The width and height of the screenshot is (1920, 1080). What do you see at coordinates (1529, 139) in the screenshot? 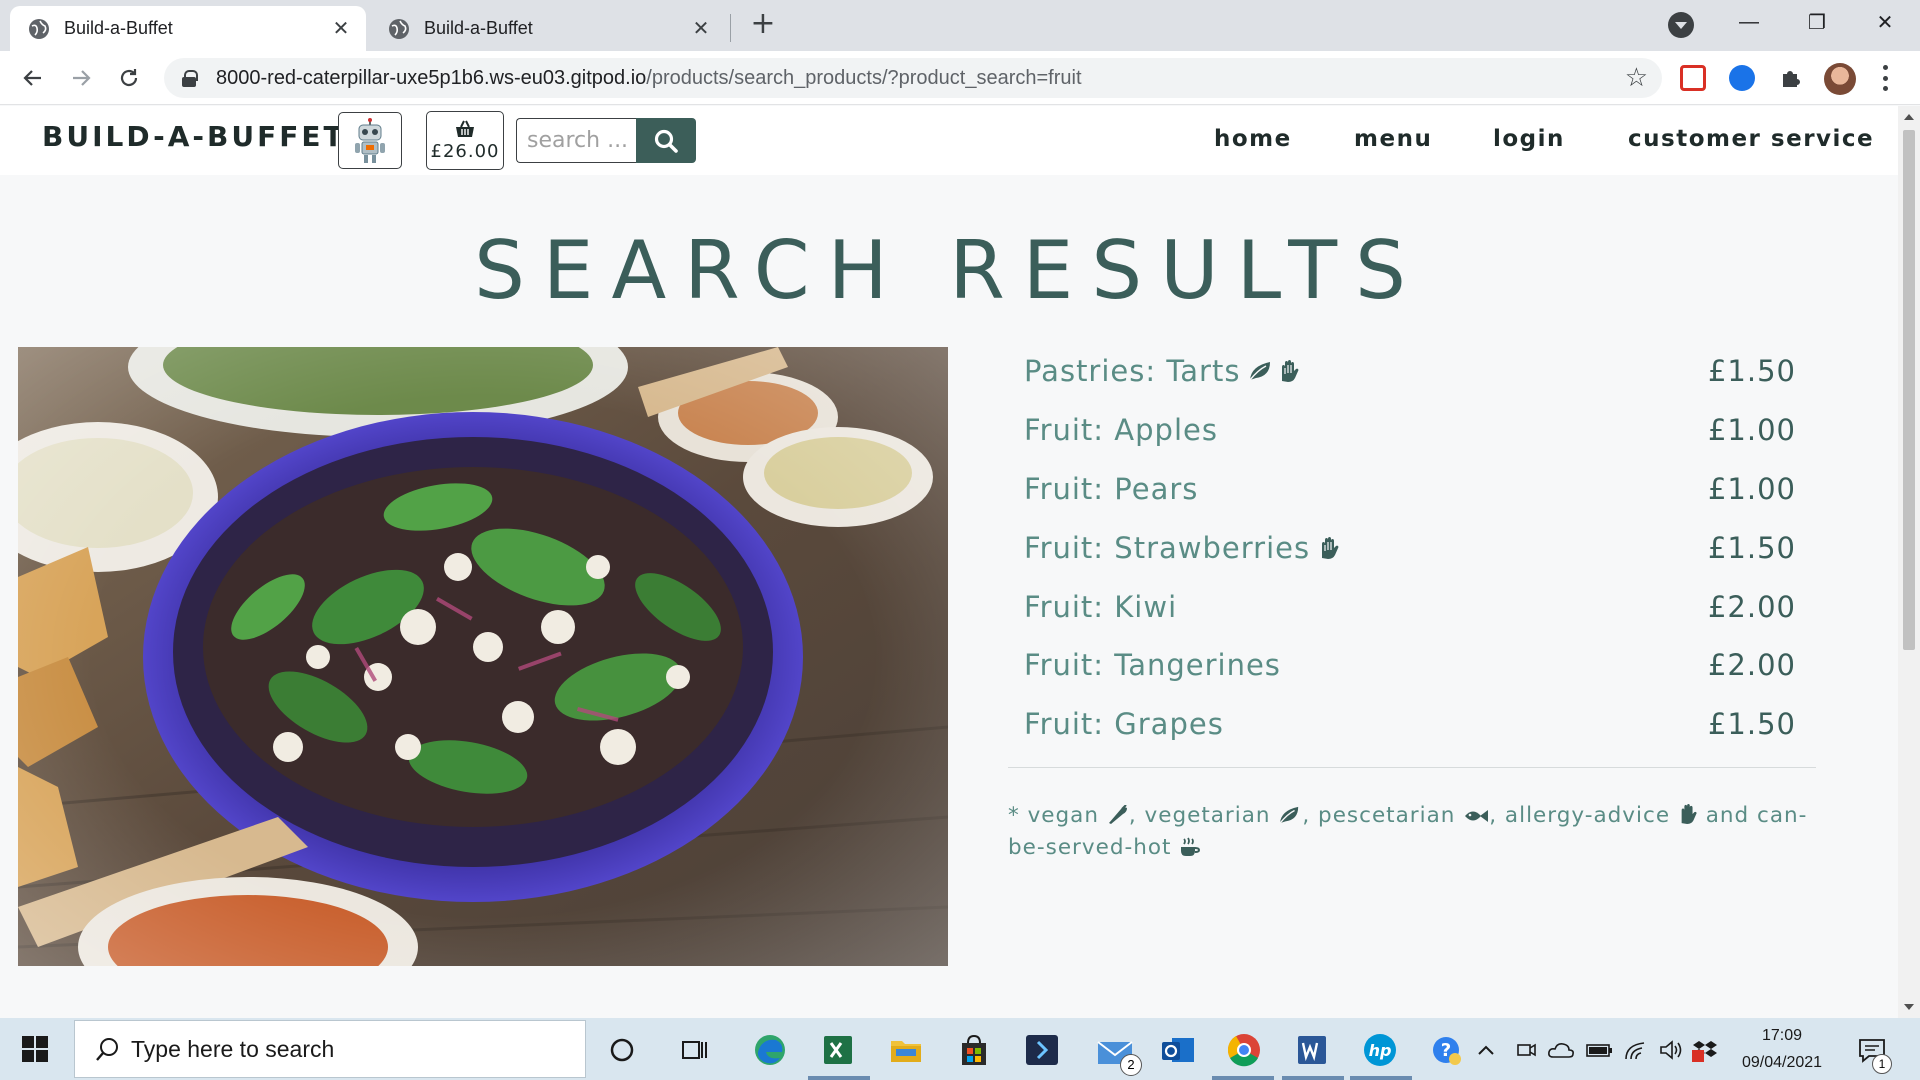
I see `nav-login: login` at bounding box center [1529, 139].